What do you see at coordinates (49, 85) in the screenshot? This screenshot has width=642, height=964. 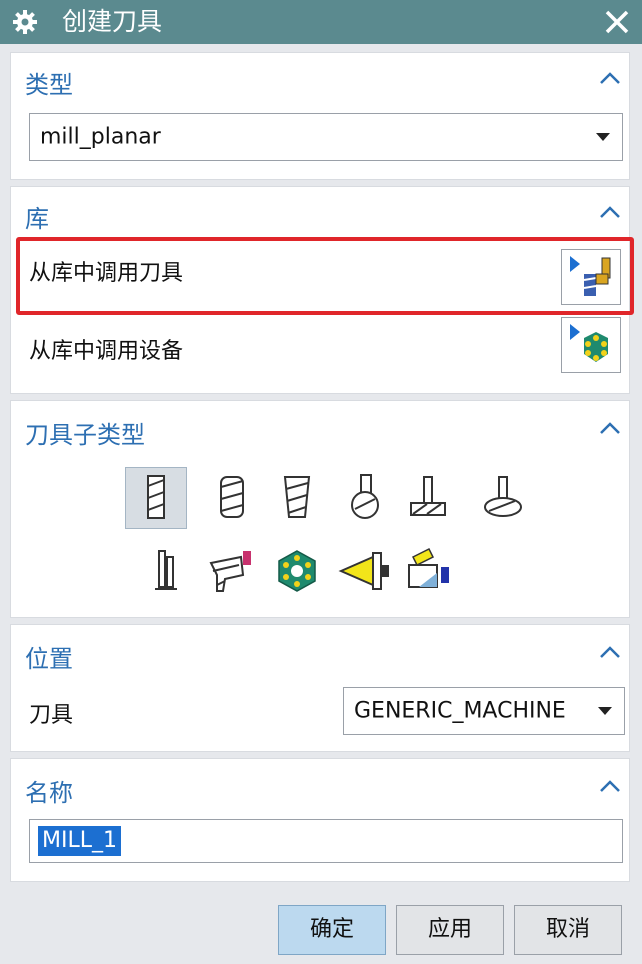 I see `type-section-title: 类型` at bounding box center [49, 85].